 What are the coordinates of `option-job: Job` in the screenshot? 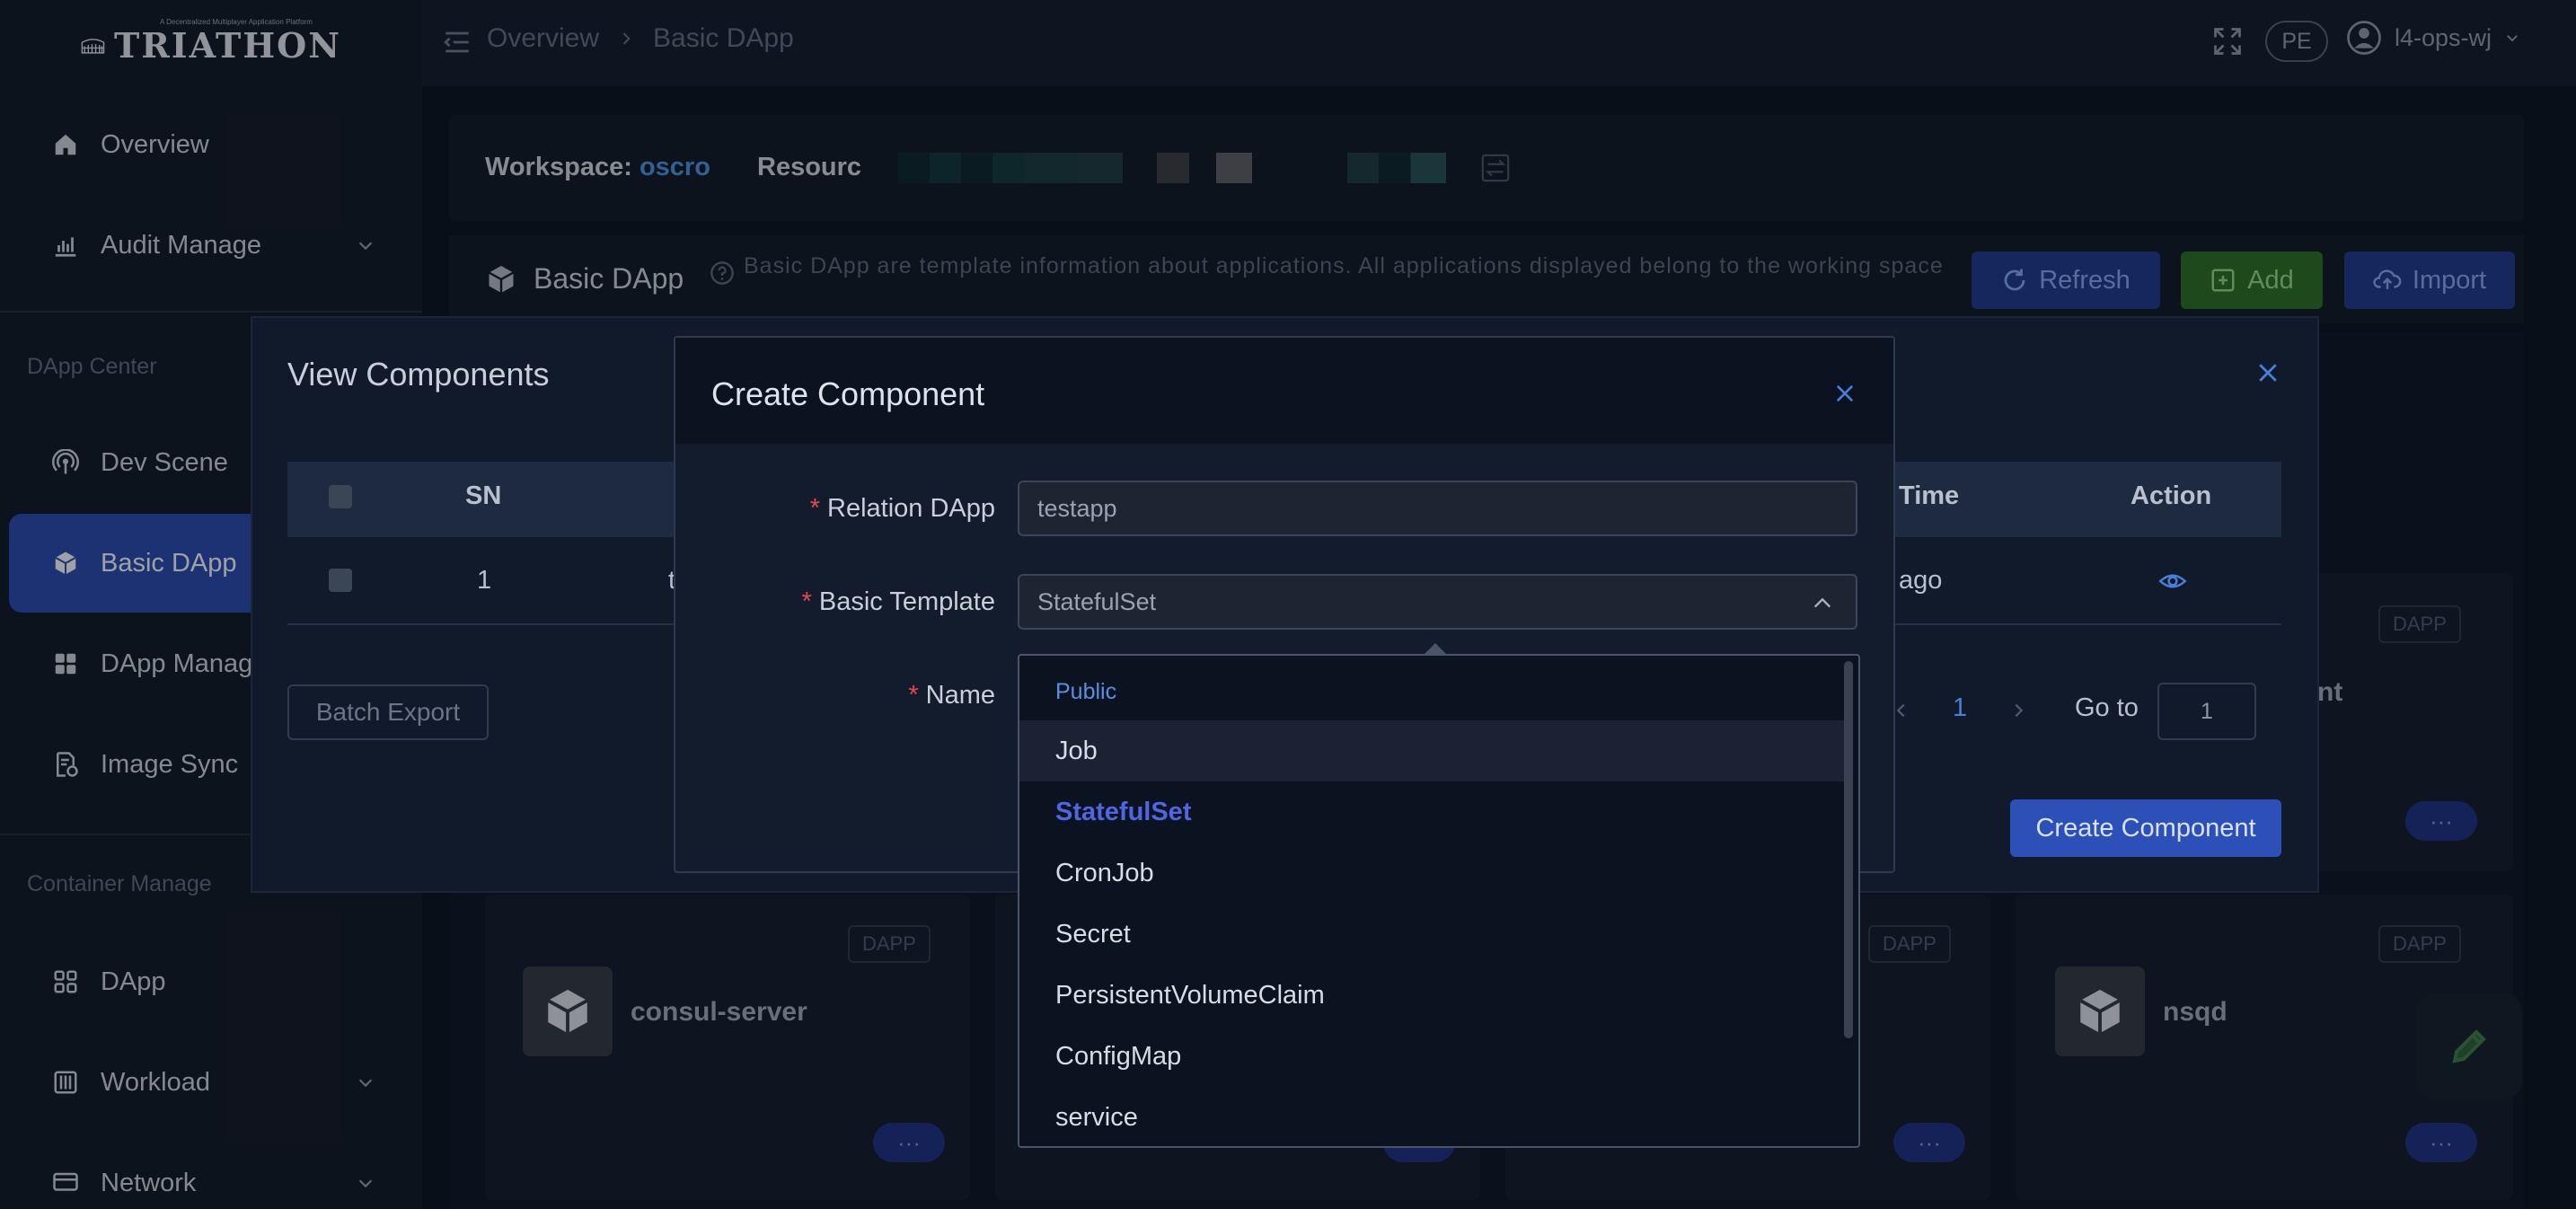 It's located at (1431, 751).